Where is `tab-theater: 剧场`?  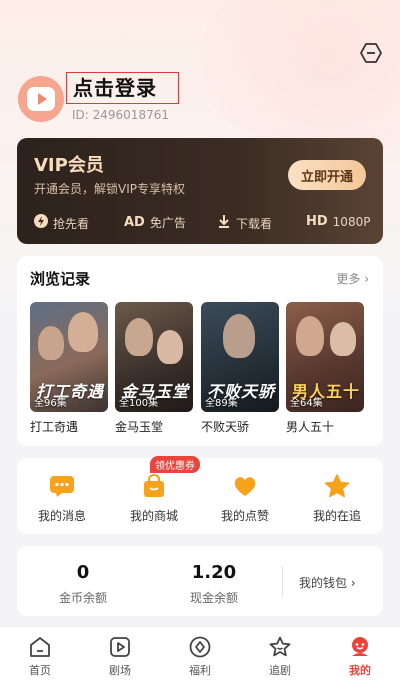
tab-theater: 剧场 is located at coordinates (120, 656).